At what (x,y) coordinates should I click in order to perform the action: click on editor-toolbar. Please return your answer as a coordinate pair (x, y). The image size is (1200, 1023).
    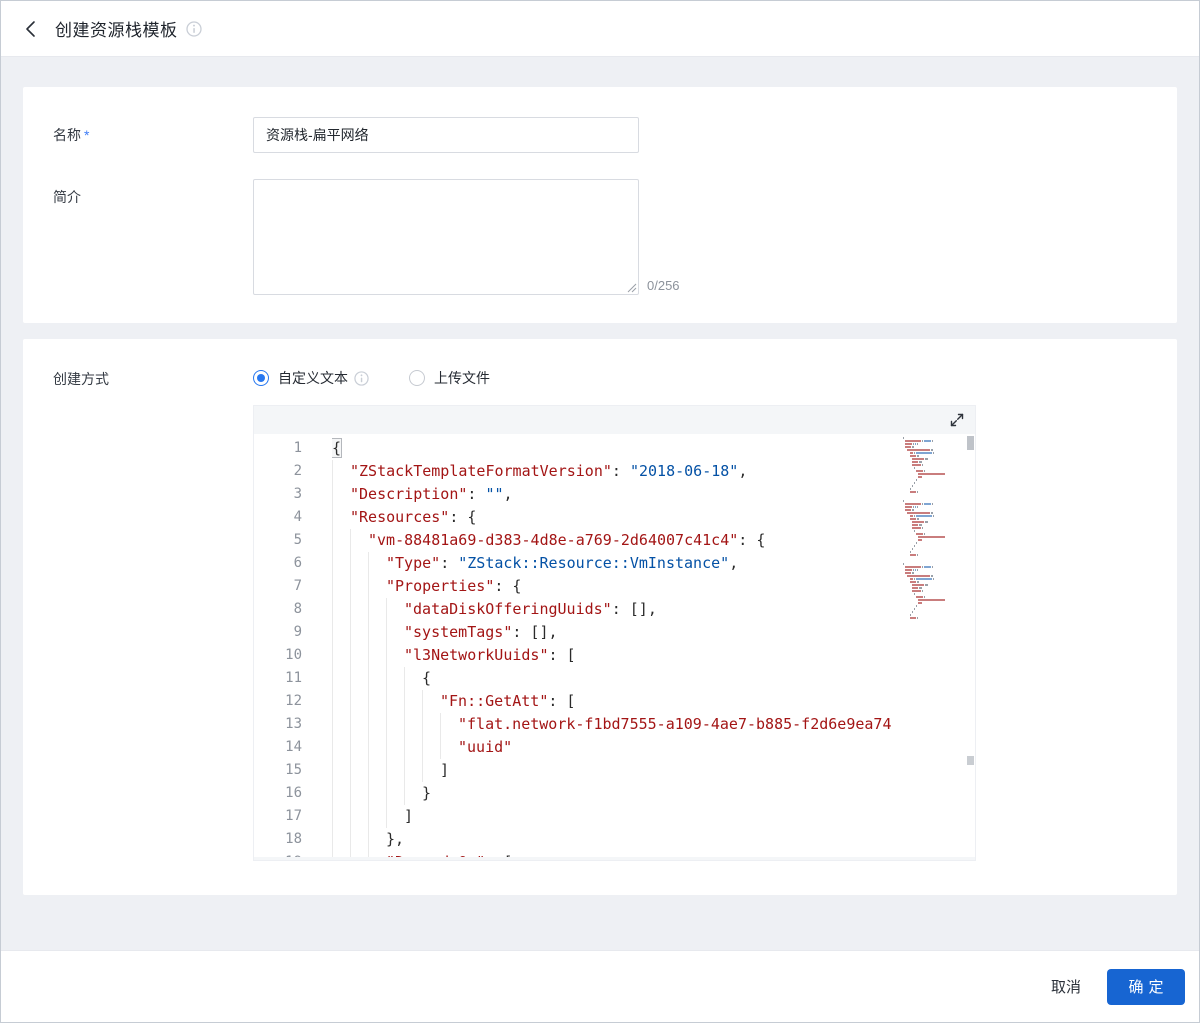
    Looking at the image, I should click on (614, 420).